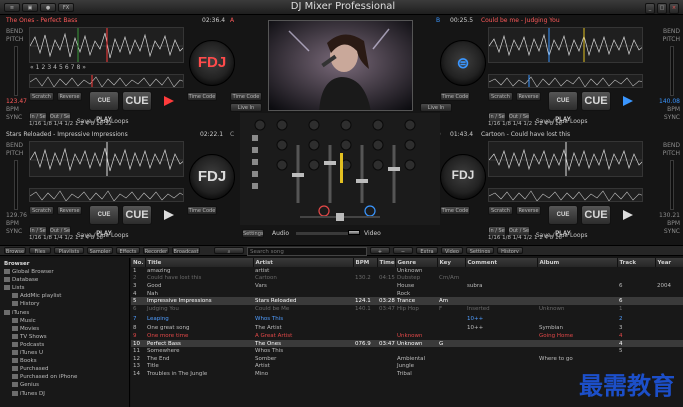  What do you see at coordinates (407, 329) in the screenshot?
I see `table-row: 8 One great song The Artist 10++ Symbian 3` at bounding box center [407, 329].